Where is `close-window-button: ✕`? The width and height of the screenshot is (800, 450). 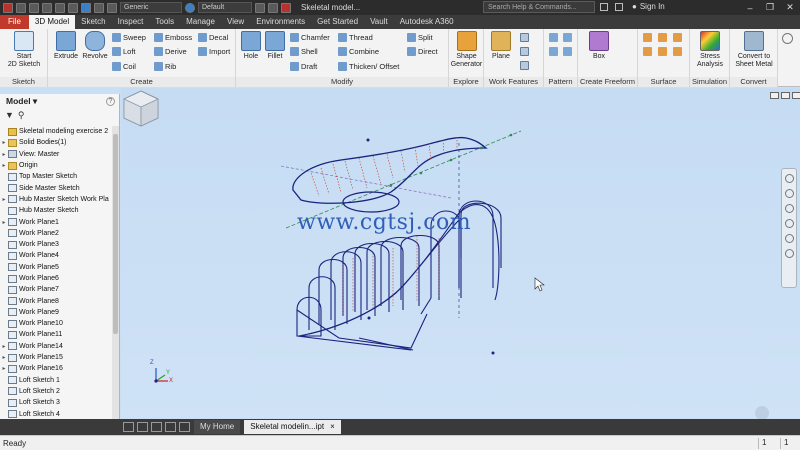 close-window-button: ✕ is located at coordinates (790, 7).